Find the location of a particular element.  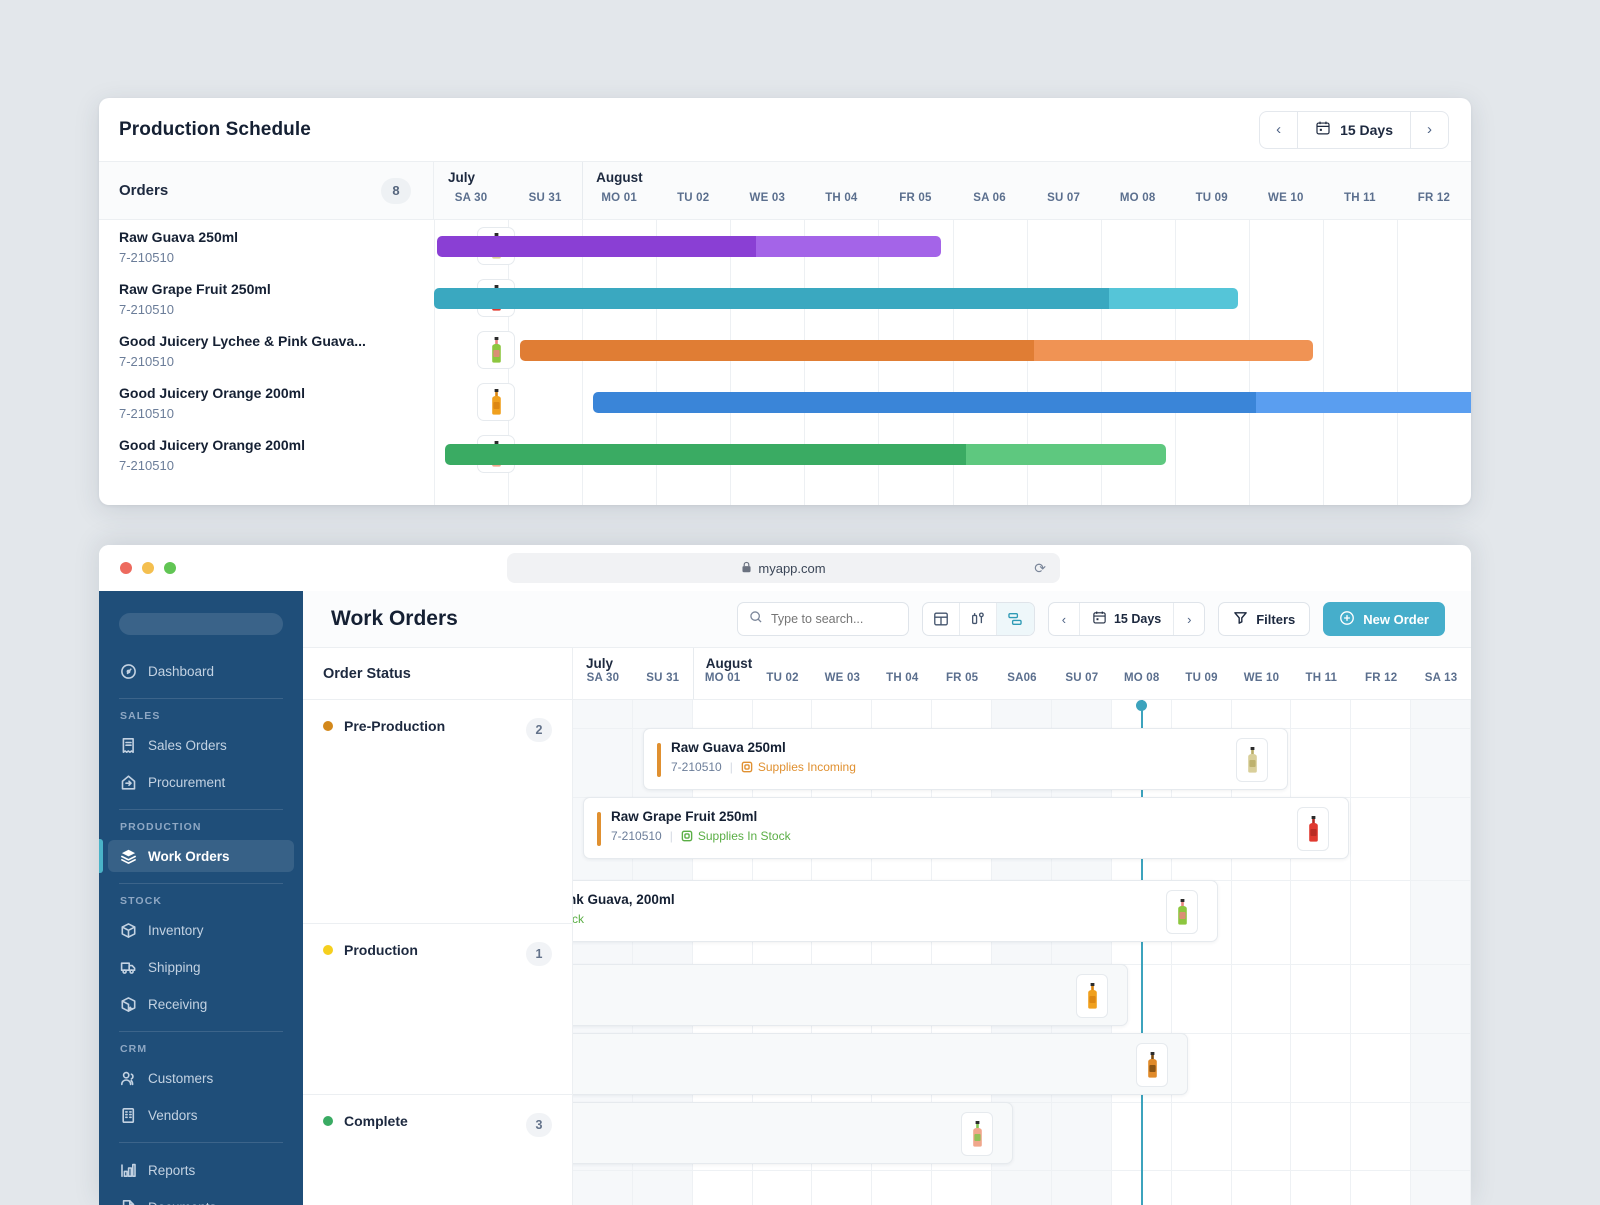

calendar-day-label: FR 05 is located at coordinates (962, 678).